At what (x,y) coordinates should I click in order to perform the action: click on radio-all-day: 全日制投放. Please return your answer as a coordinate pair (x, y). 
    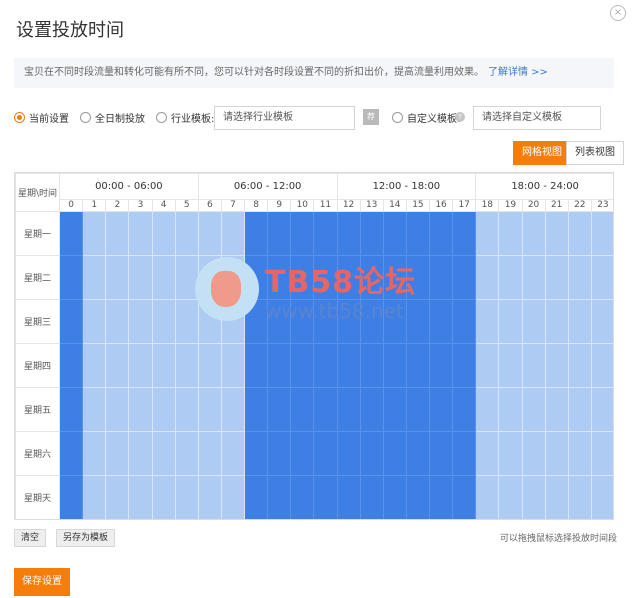
    Looking at the image, I should click on (112, 117).